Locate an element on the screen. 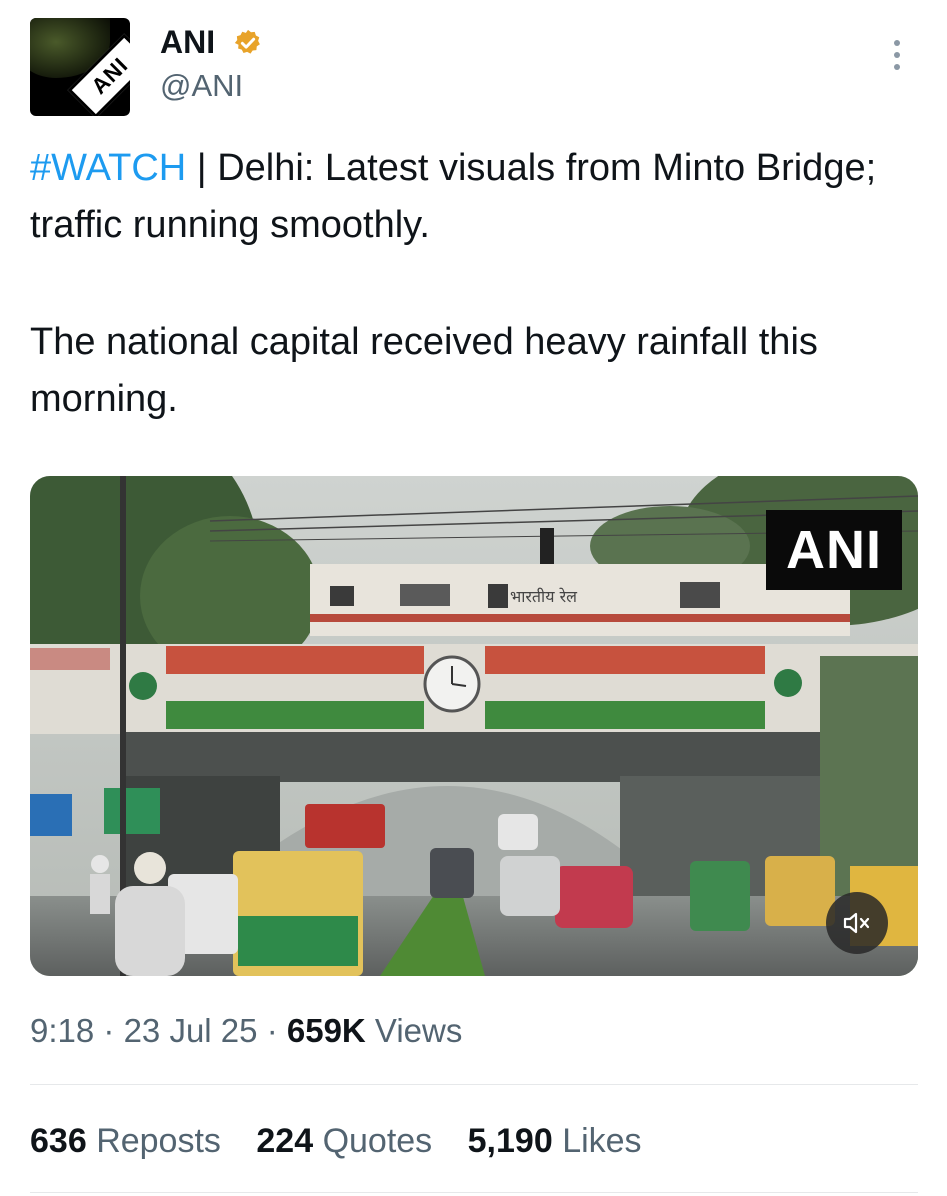 The image size is (947, 1196). likes-label: Likes is located at coordinates (602, 1141).